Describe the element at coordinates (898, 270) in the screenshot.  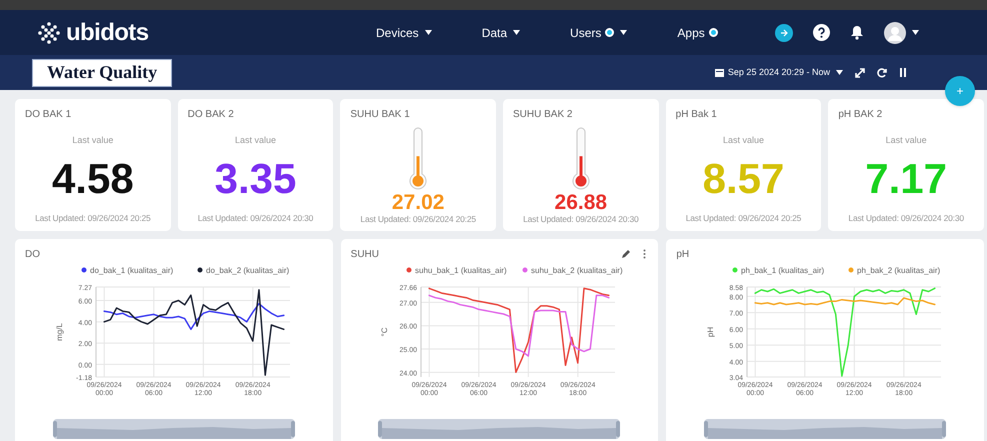
I see `legend-label: ph_bak_2 (kualitas_air)` at that location.